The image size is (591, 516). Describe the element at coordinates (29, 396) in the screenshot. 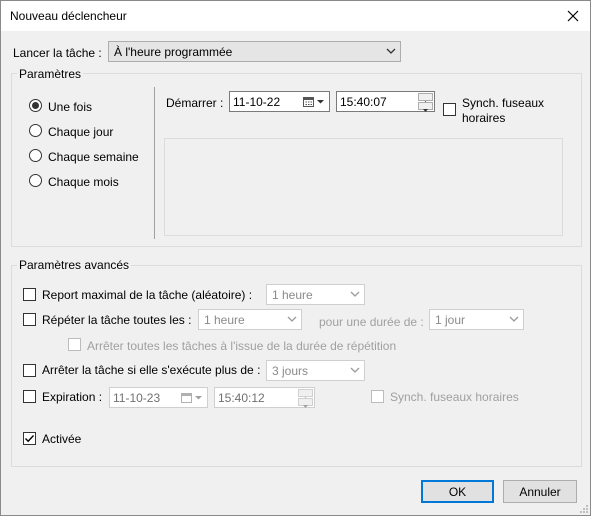

I see `expiration-checkbox` at that location.